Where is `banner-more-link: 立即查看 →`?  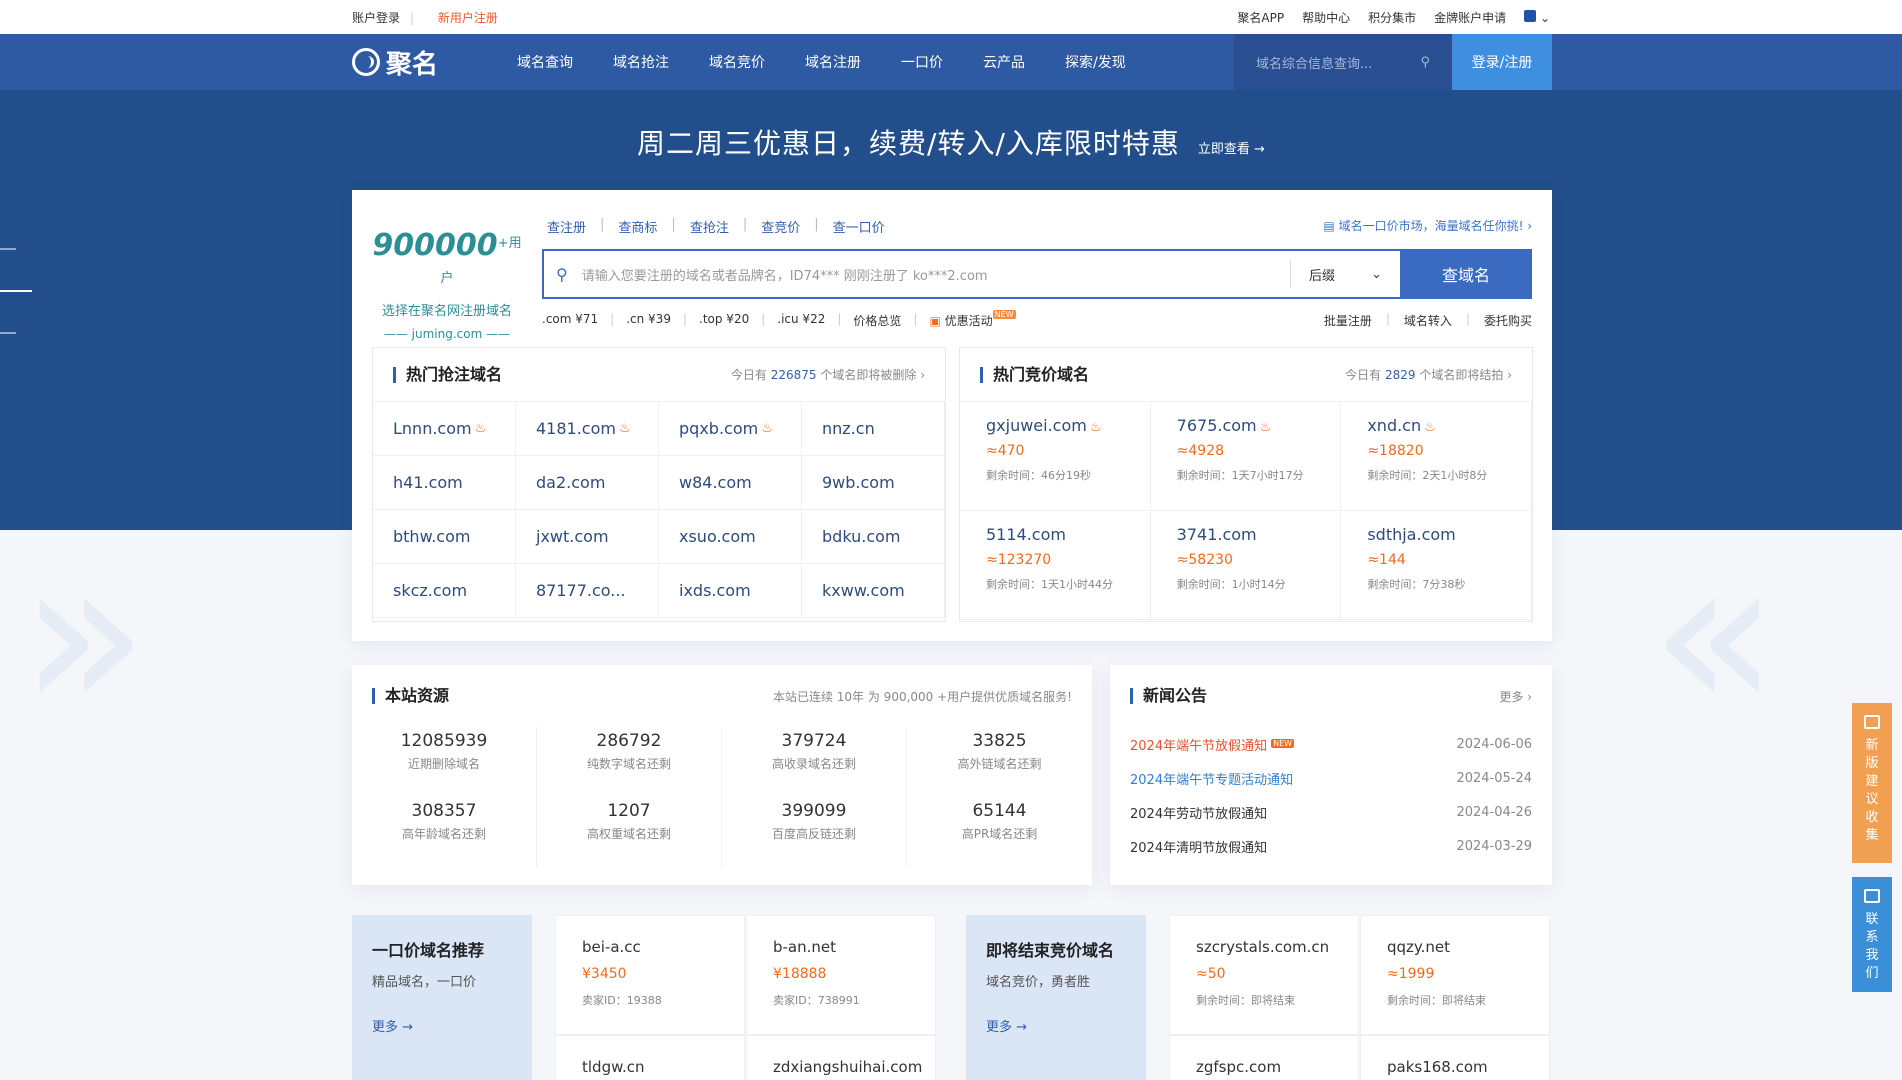
banner-more-link: 立即查看 → is located at coordinates (1231, 149).